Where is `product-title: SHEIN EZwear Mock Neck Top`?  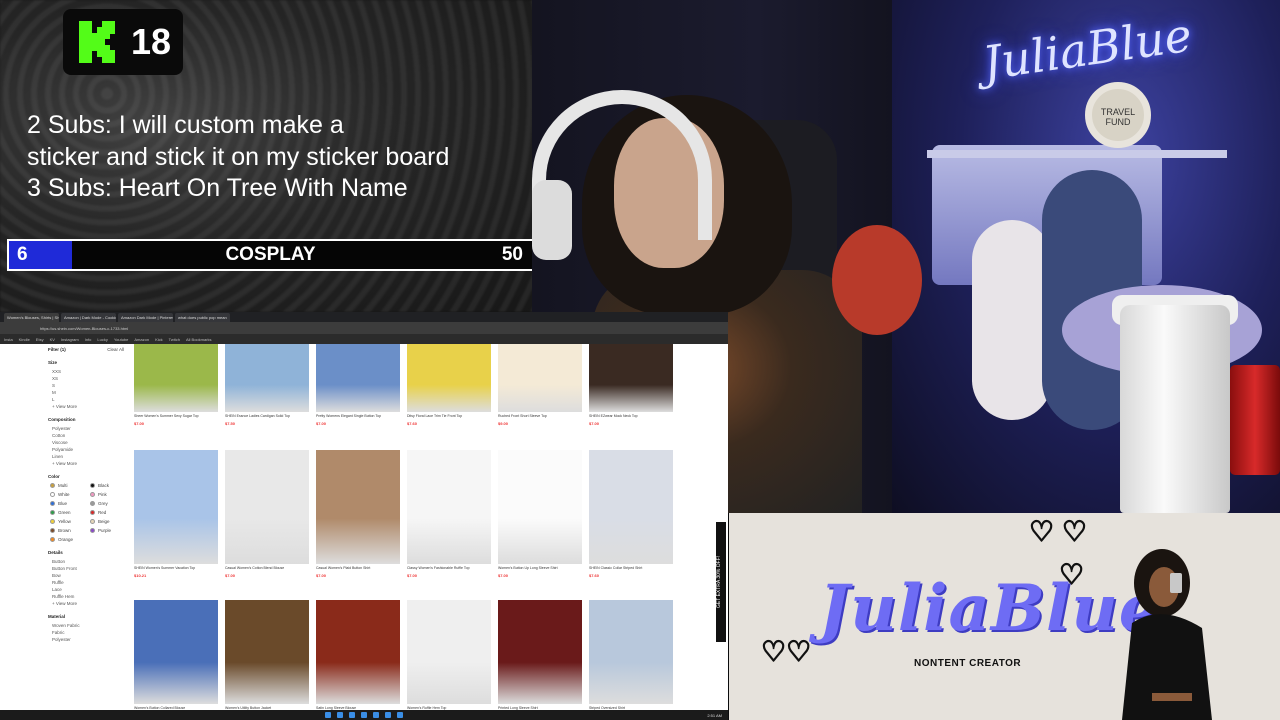 product-title: SHEIN EZwear Mock Neck Top is located at coordinates (631, 416).